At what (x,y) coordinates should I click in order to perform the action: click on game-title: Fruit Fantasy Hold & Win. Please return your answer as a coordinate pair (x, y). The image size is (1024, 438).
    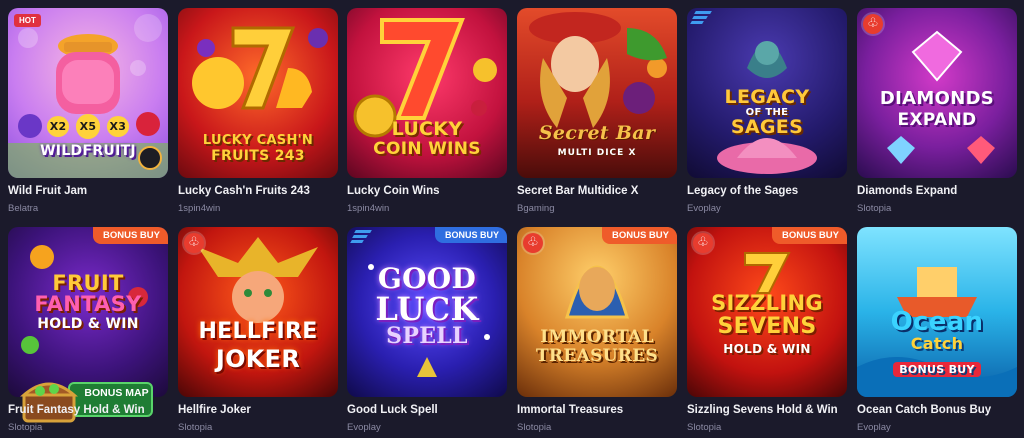
    Looking at the image, I should click on (88, 410).